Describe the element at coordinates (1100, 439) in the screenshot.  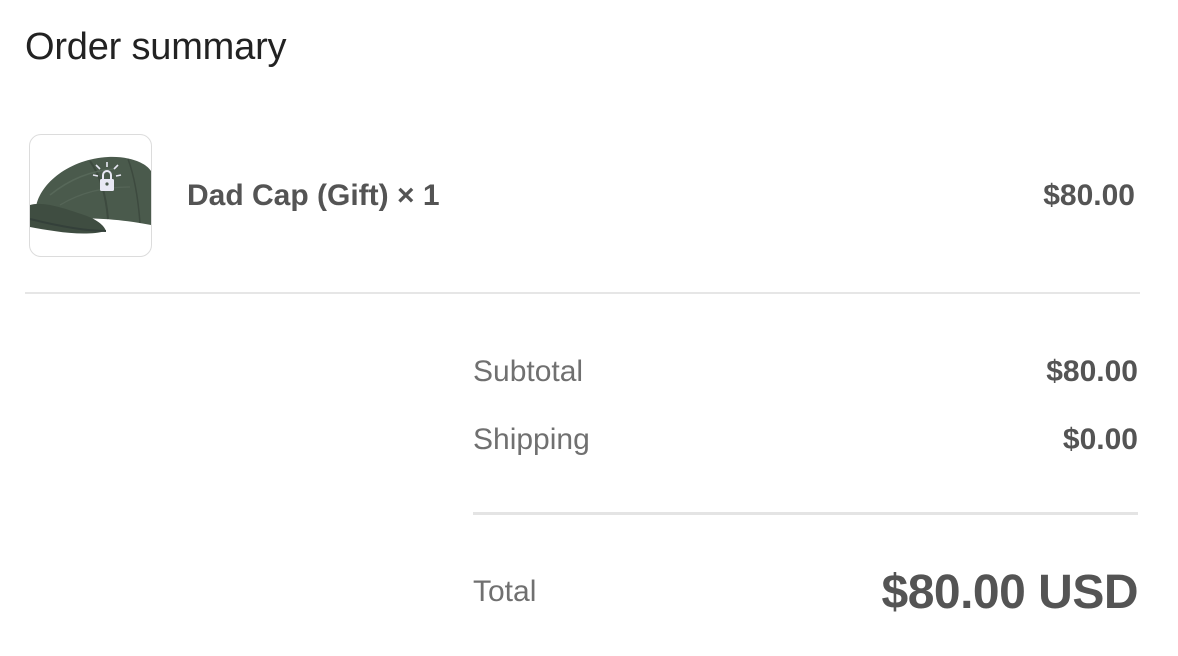
I see `shipping-value: $0.00` at that location.